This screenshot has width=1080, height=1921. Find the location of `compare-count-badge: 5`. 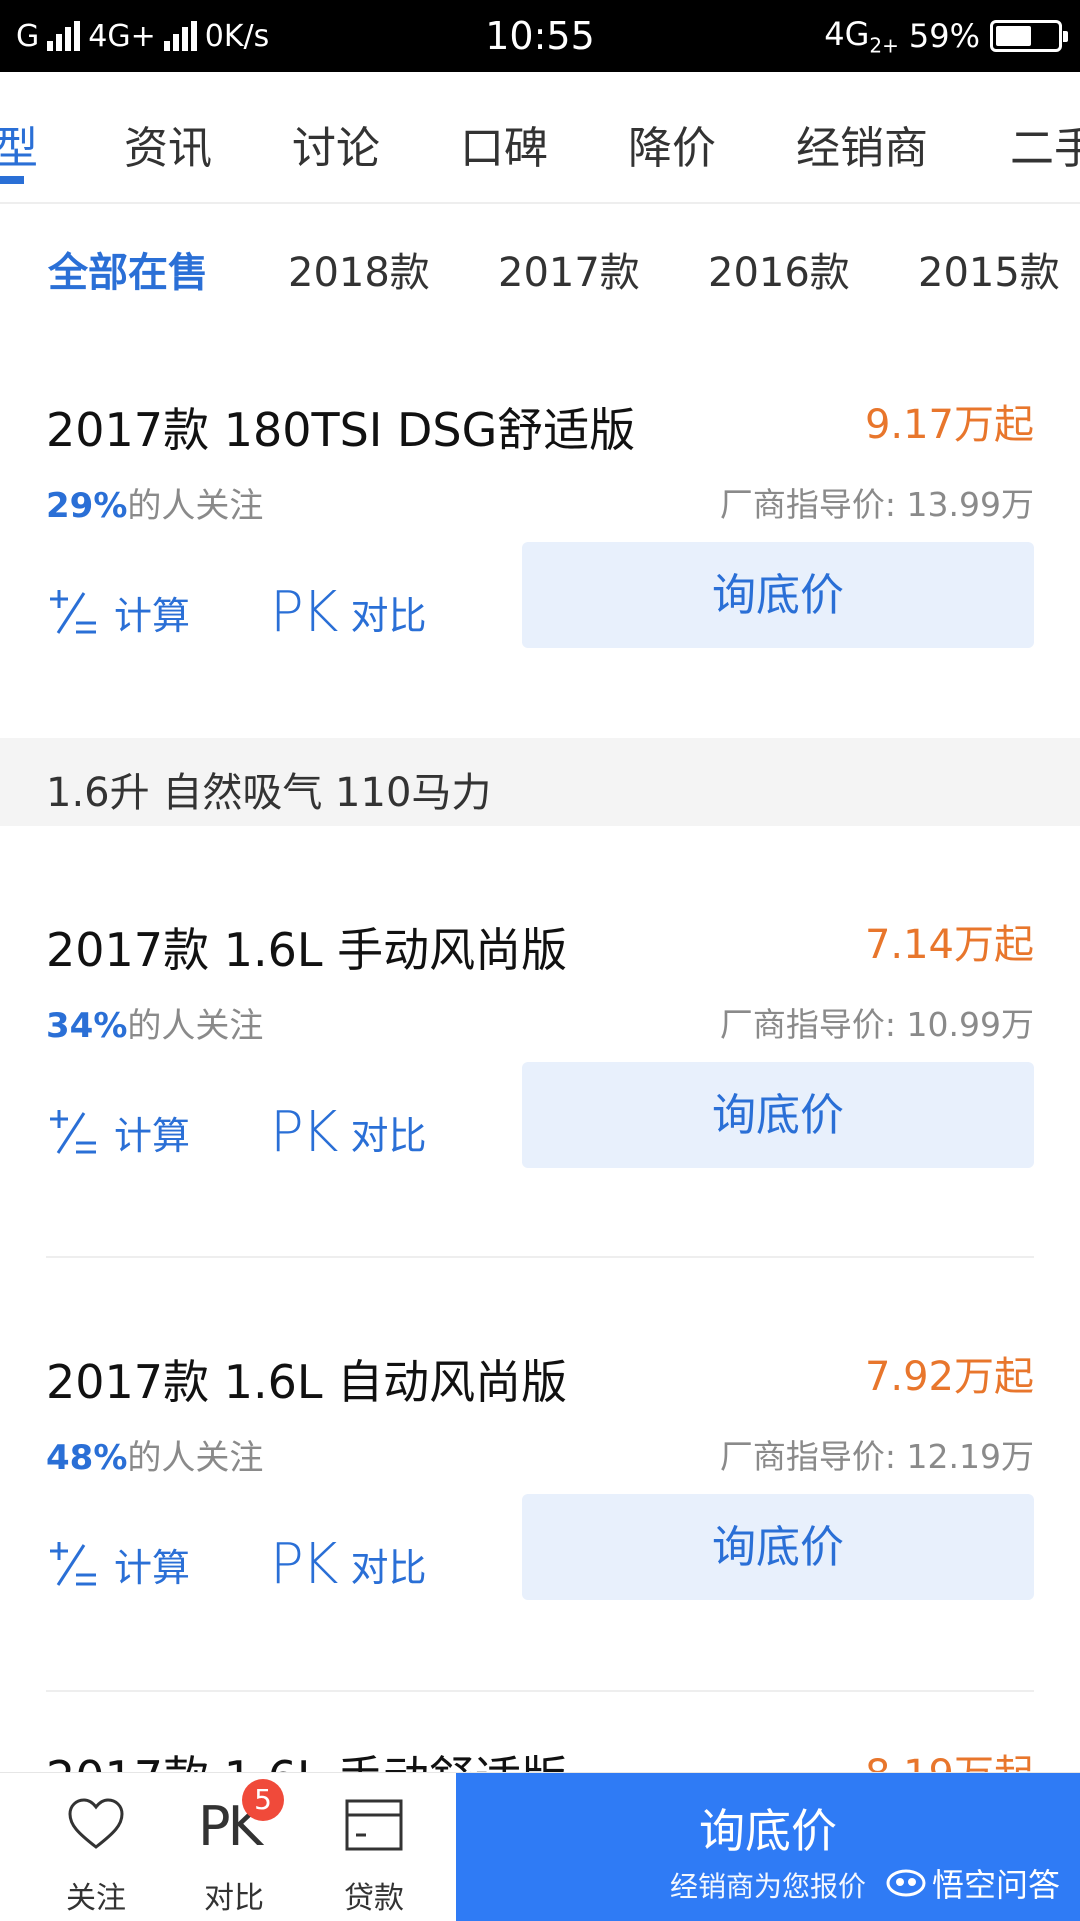

compare-count-badge: 5 is located at coordinates (263, 1800).